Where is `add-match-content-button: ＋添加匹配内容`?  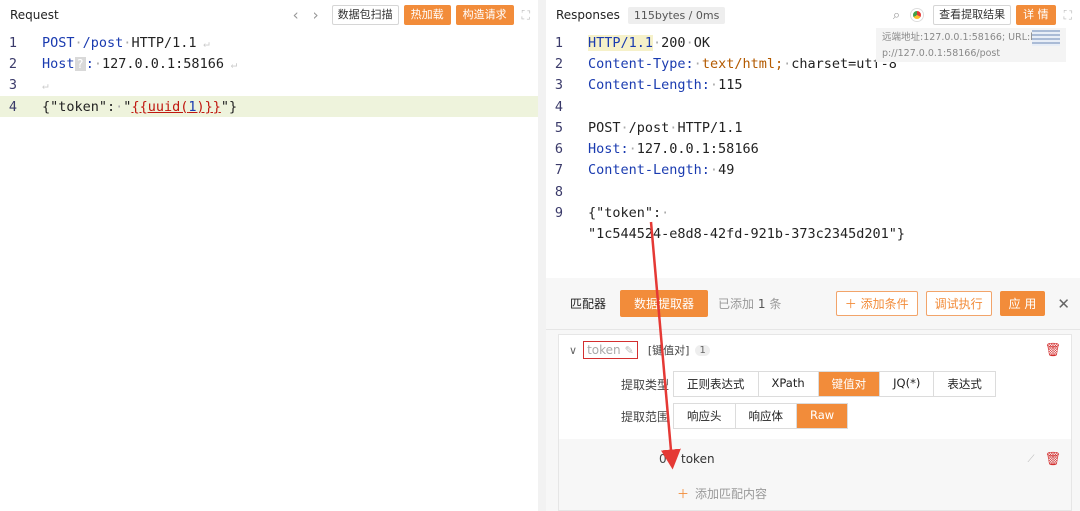 add-match-content-button: ＋添加匹配内容 is located at coordinates (815, 493).